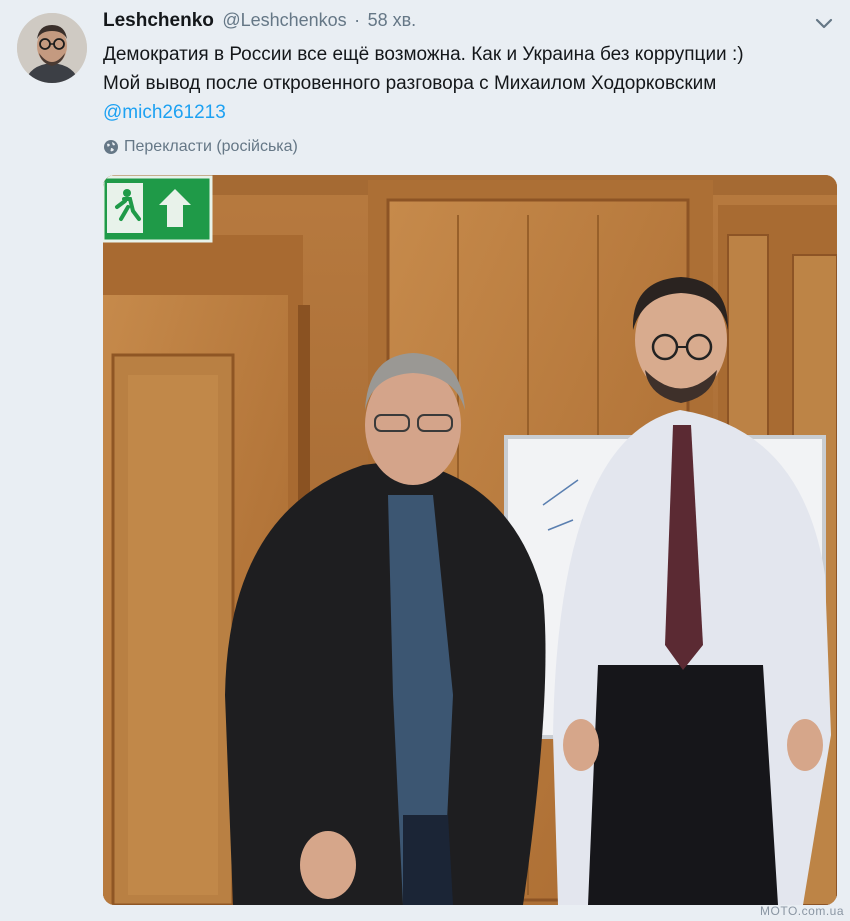 Image resolution: width=850 pixels, height=921 pixels. What do you see at coordinates (463, 112) in the screenshot?
I see `mention-link: @mich261213` at bounding box center [463, 112].